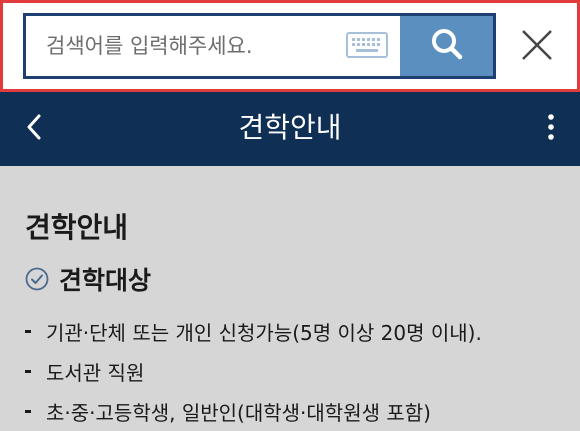  Describe the element at coordinates (77, 227) in the screenshot. I see `page-title: 견학안내` at that location.